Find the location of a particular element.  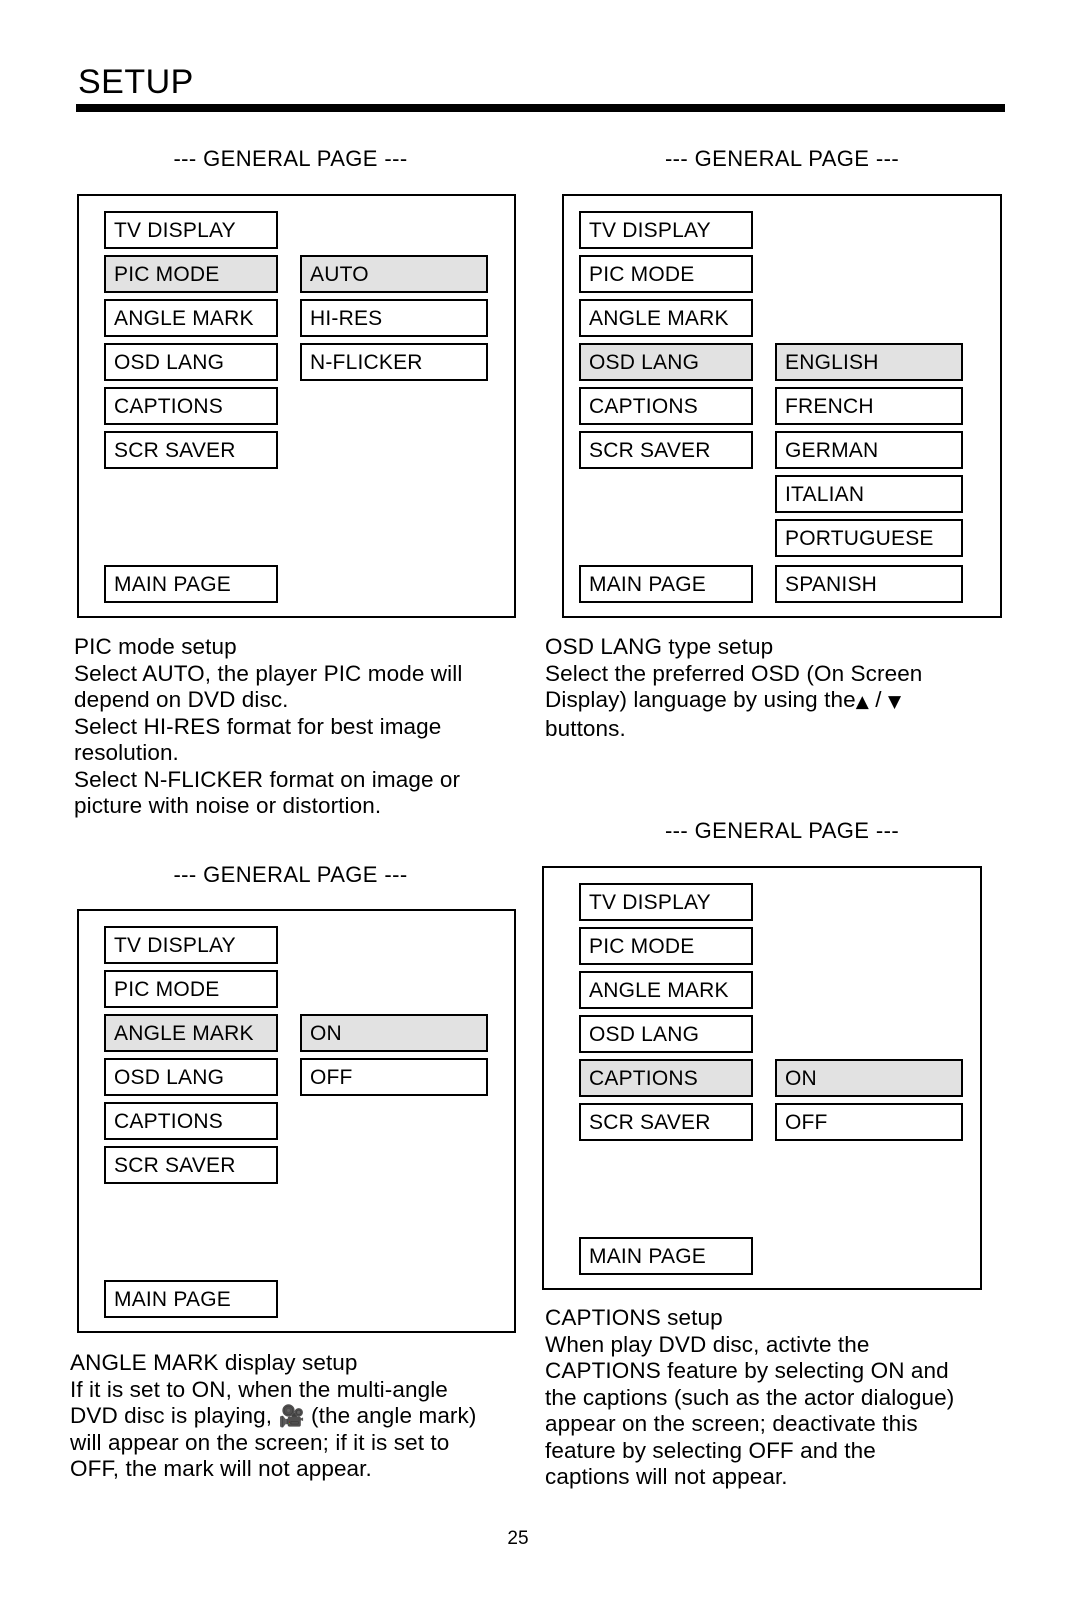

description-line: CAPTIONS feature by selecting ON and is located at coordinates (747, 1370).